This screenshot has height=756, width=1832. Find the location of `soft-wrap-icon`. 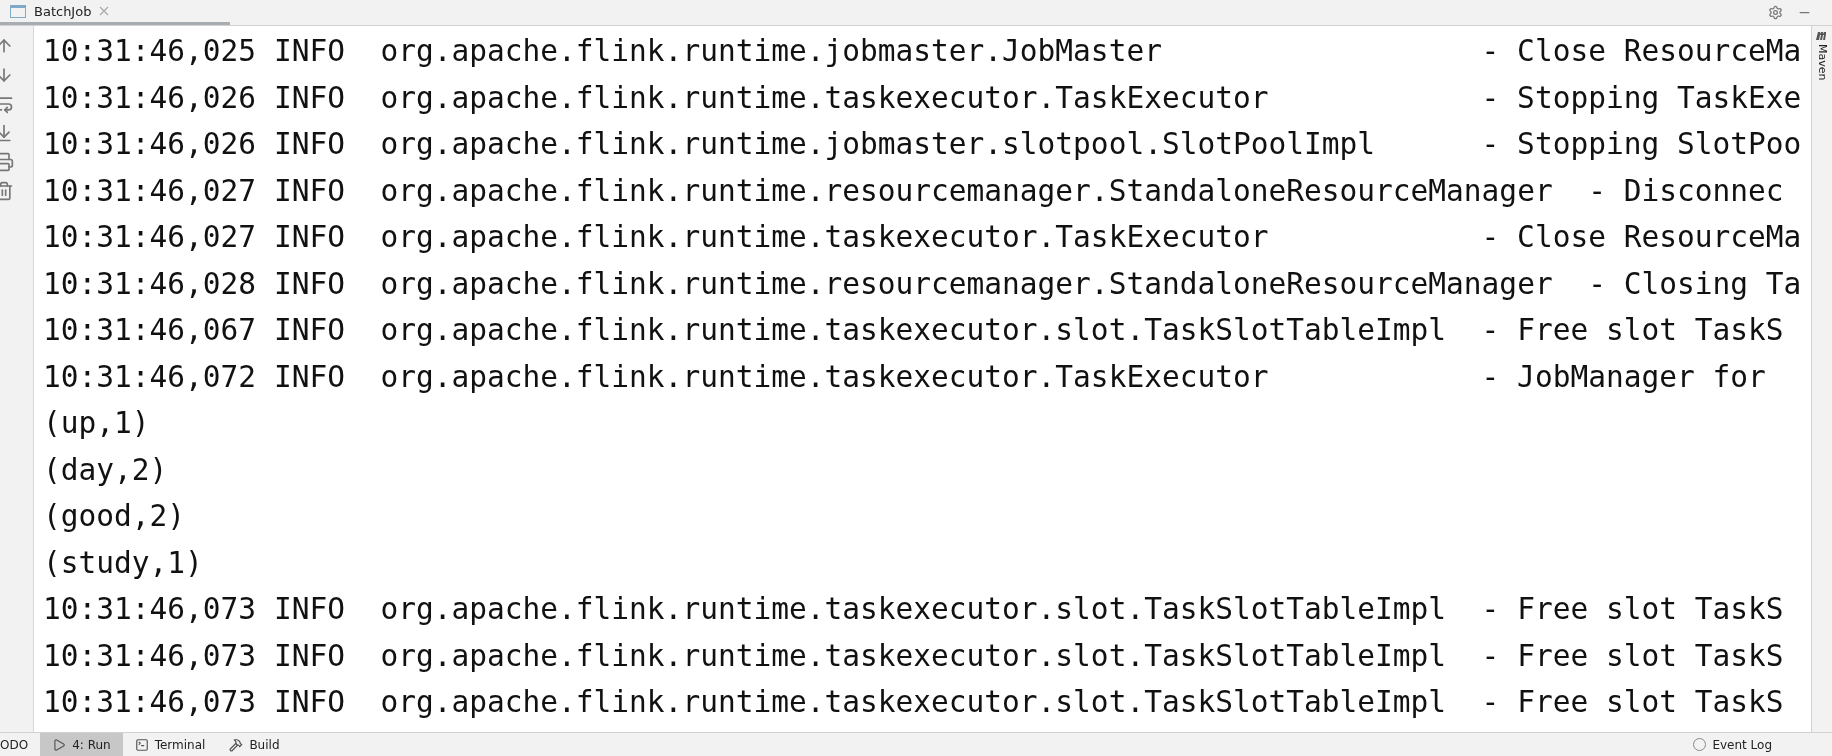

soft-wrap-icon is located at coordinates (7, 104).